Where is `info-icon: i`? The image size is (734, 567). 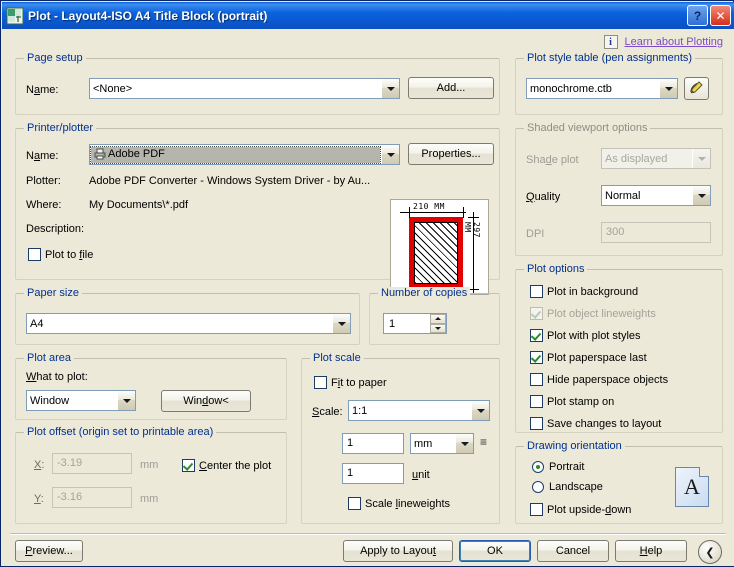
info-icon: i is located at coordinates (610, 42).